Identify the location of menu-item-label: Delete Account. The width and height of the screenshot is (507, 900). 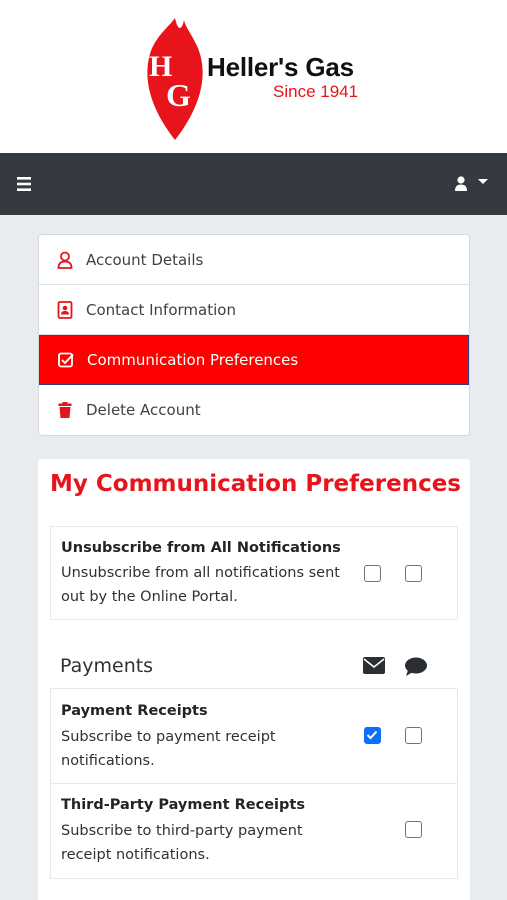
(143, 410).